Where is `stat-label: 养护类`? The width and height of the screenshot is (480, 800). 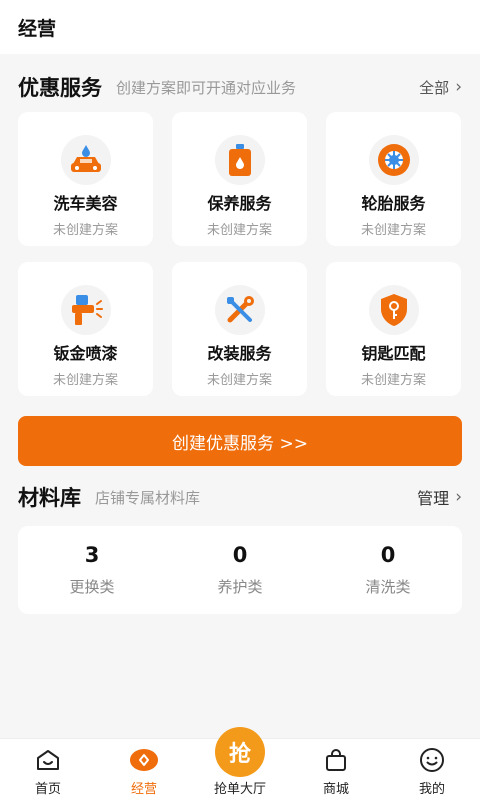 stat-label: 养护类 is located at coordinates (240, 587).